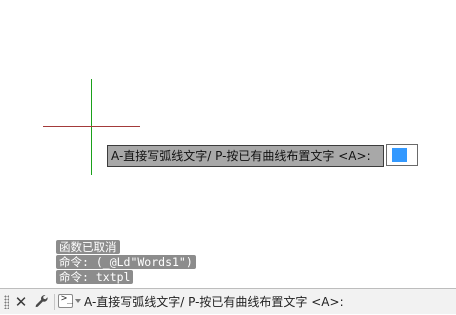 The height and width of the screenshot is (315, 456). I want to click on drag-grip-icon, so click(6, 302).